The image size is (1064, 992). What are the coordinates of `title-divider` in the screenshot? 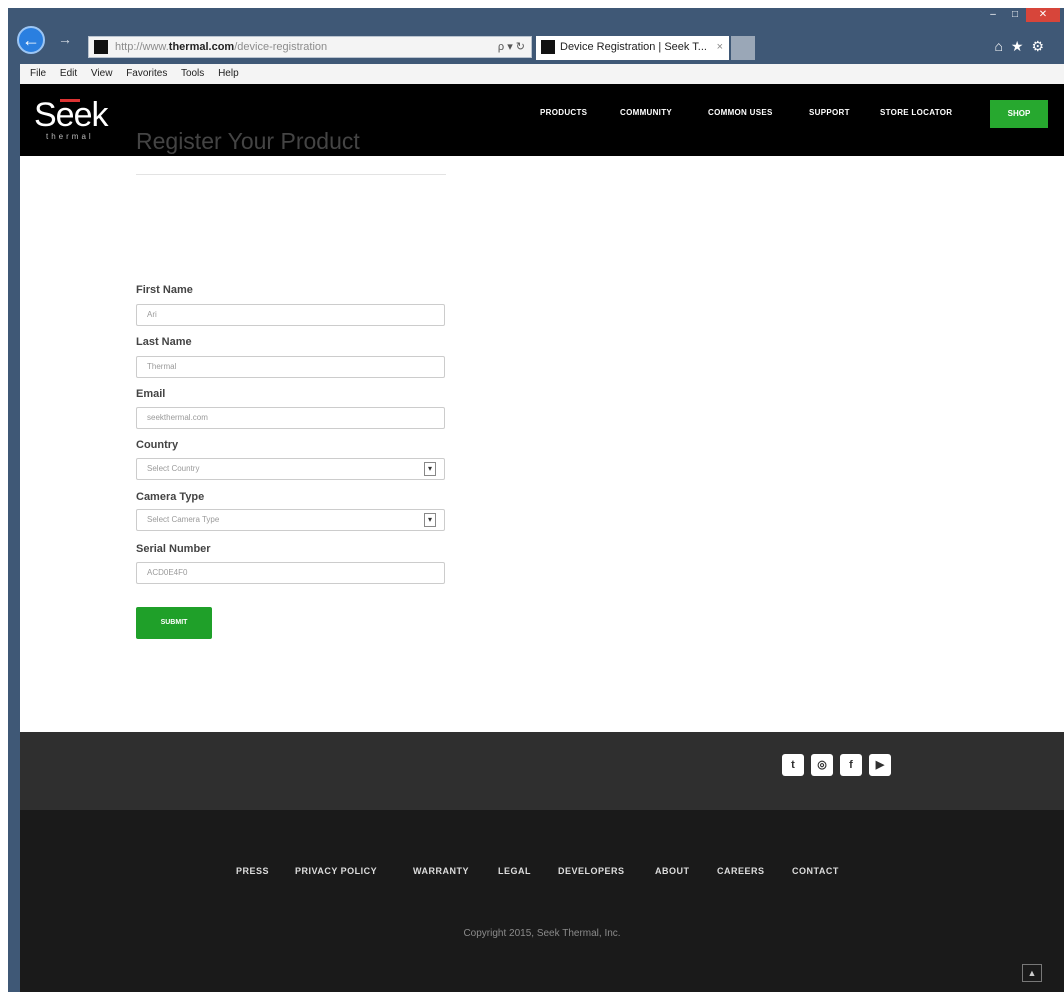 It's located at (291, 174).